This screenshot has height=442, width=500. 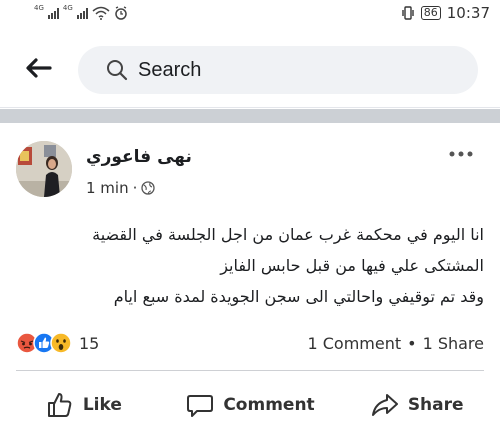 What do you see at coordinates (39, 8) in the screenshot?
I see `network-type-1: 4G` at bounding box center [39, 8].